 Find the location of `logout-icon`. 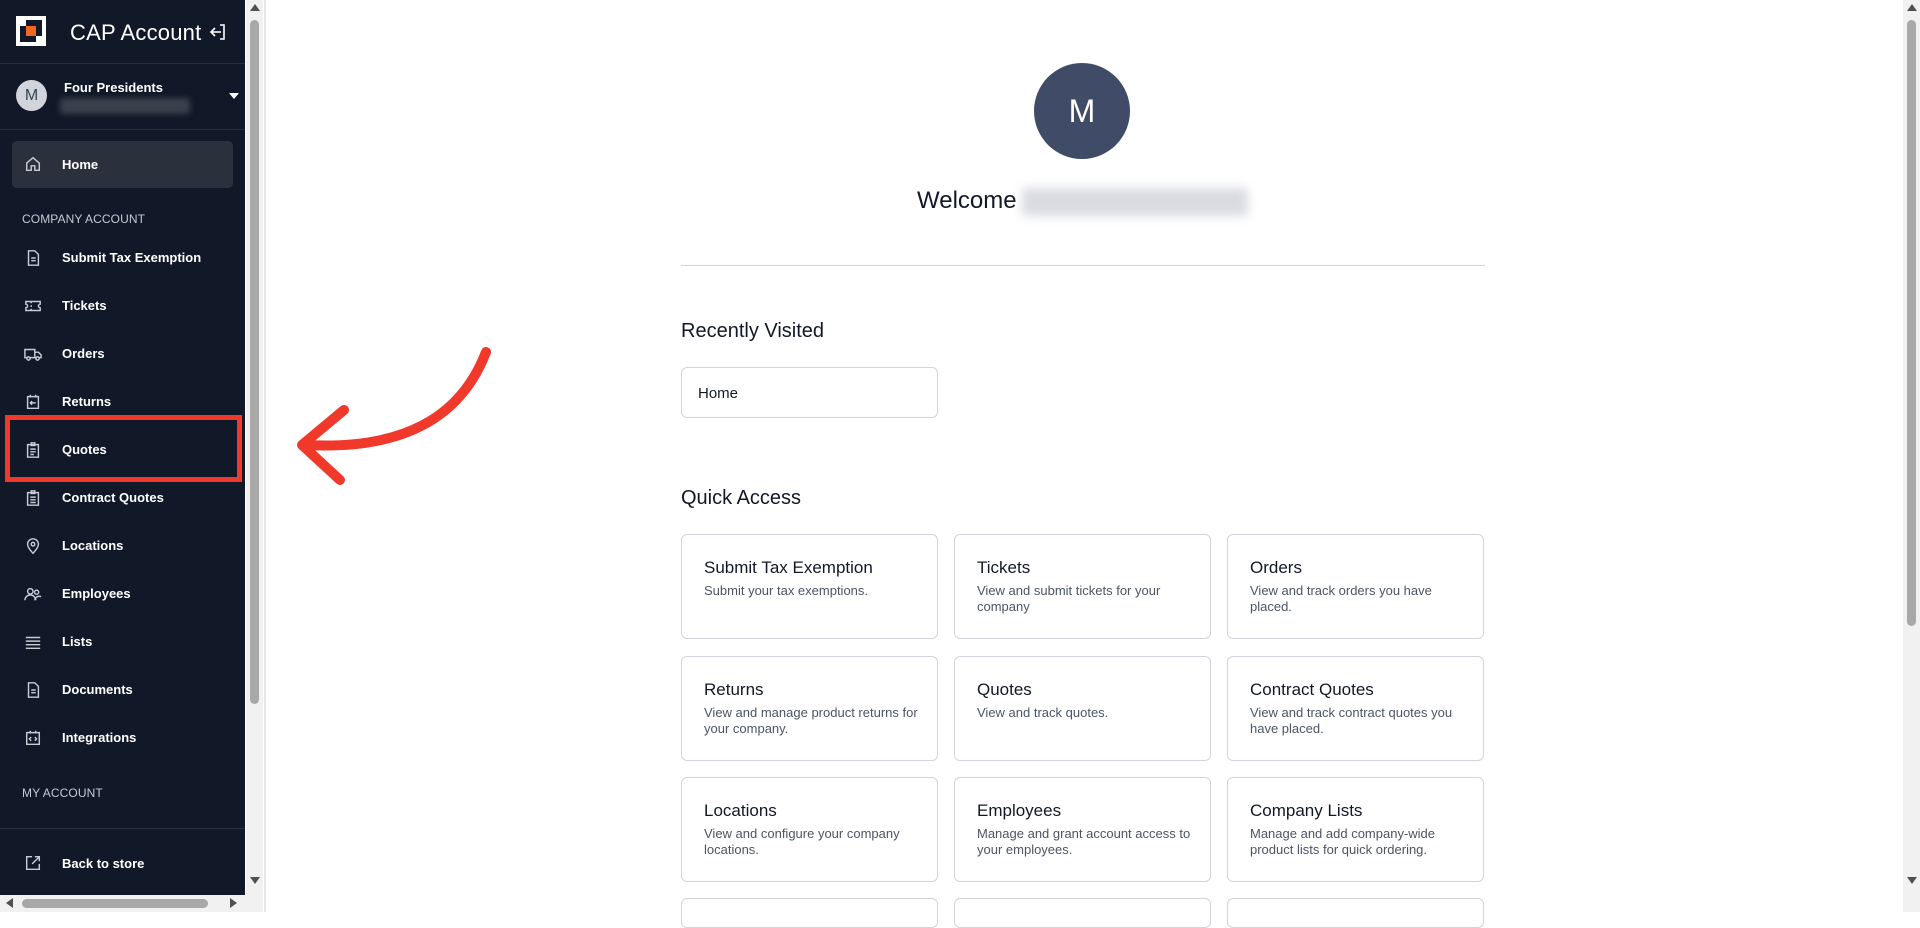

logout-icon is located at coordinates (218, 32).